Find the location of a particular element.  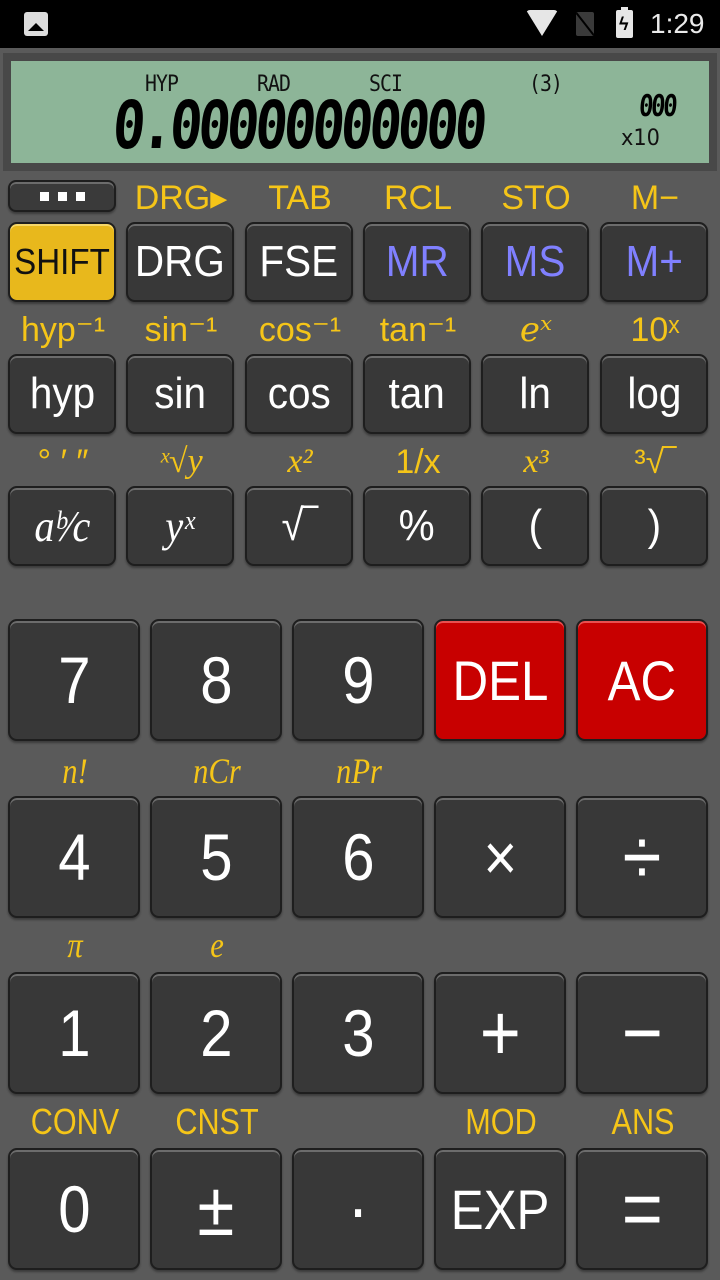

cos-key: cos is located at coordinates (299, 394).